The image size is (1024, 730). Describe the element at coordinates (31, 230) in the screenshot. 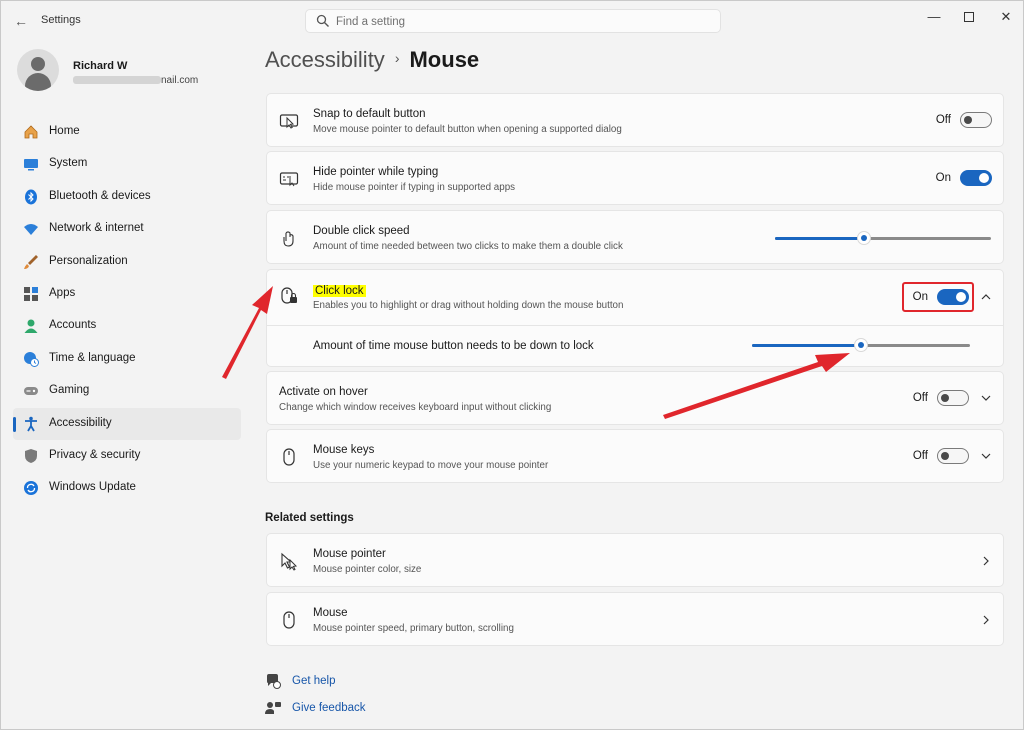

I see `wifi-icon` at that location.